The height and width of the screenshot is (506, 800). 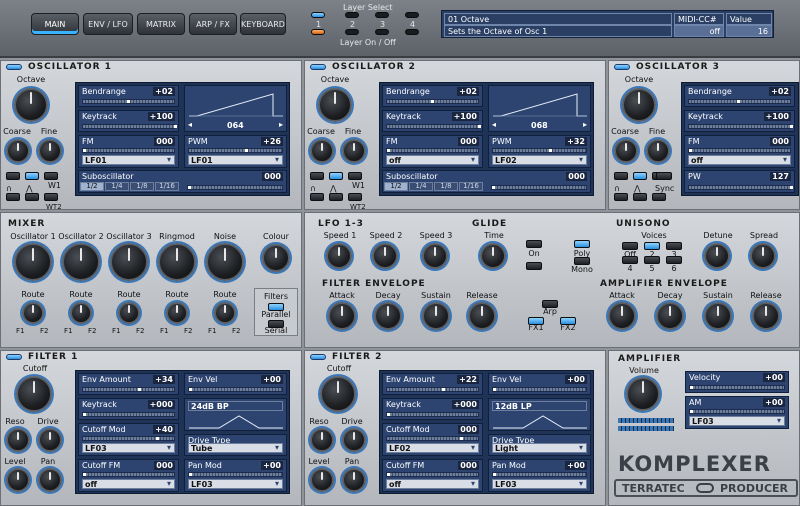 I want to click on glide-time-knob, so click(x=493, y=256).